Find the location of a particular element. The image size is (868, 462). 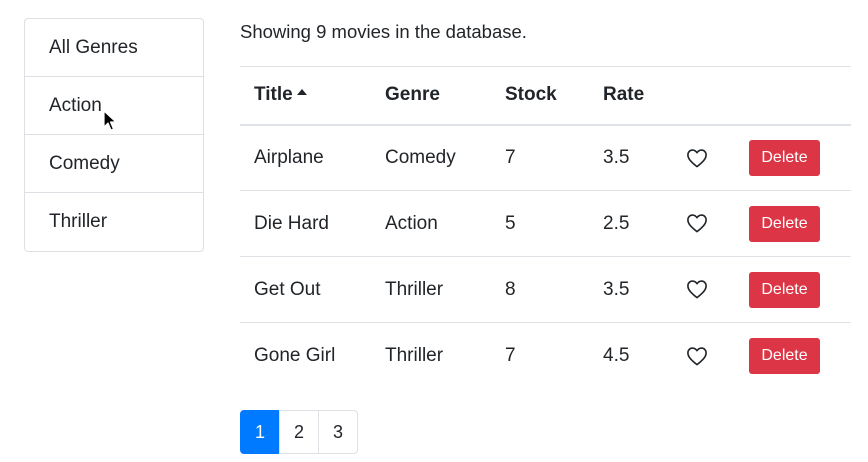

table-row: Get Out Thriller 8 3.5 Delete is located at coordinates (545, 289).